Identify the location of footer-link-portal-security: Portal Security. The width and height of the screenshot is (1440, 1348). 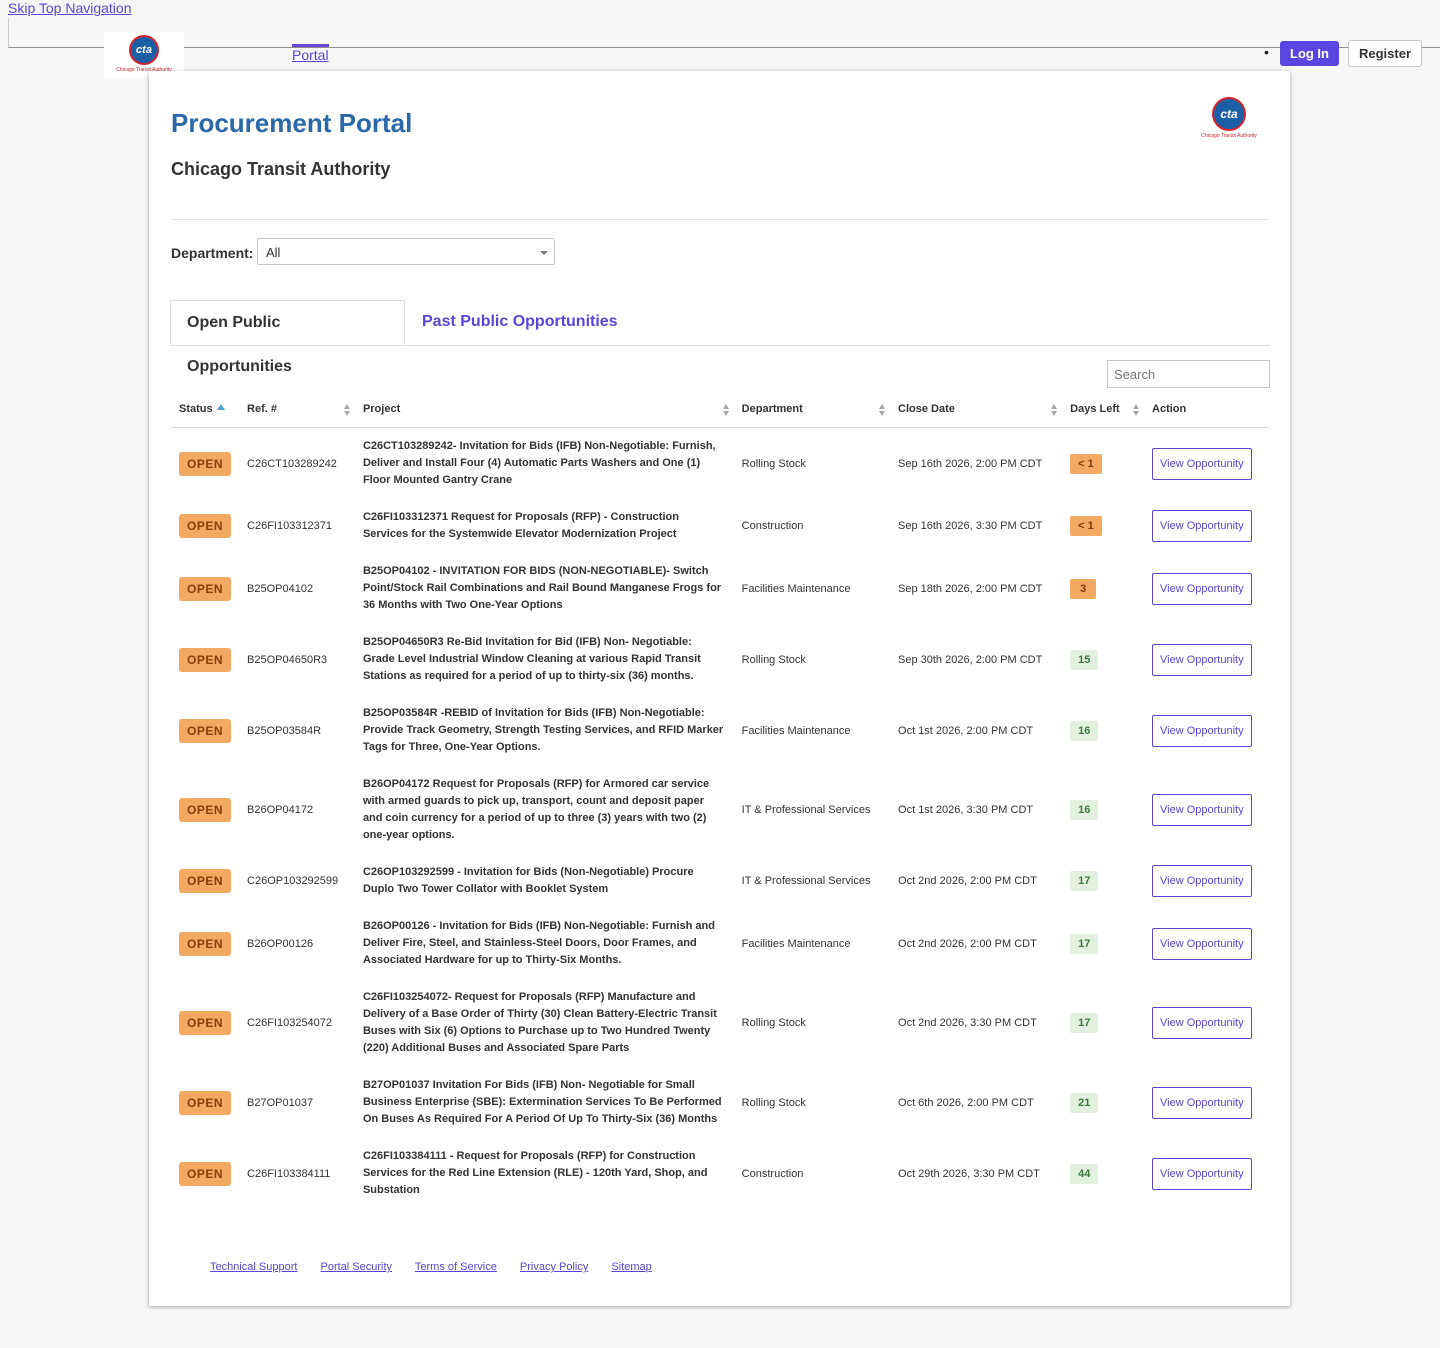
(357, 1267).